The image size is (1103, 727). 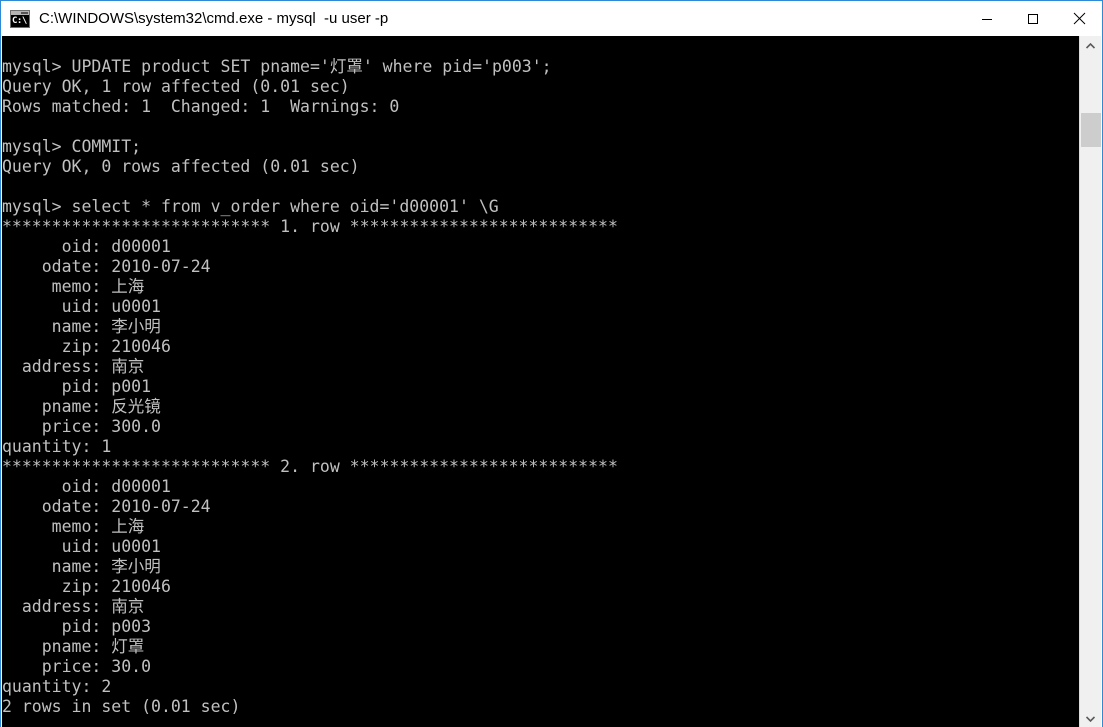 I want to click on scroll-down-button, so click(x=1090, y=718).